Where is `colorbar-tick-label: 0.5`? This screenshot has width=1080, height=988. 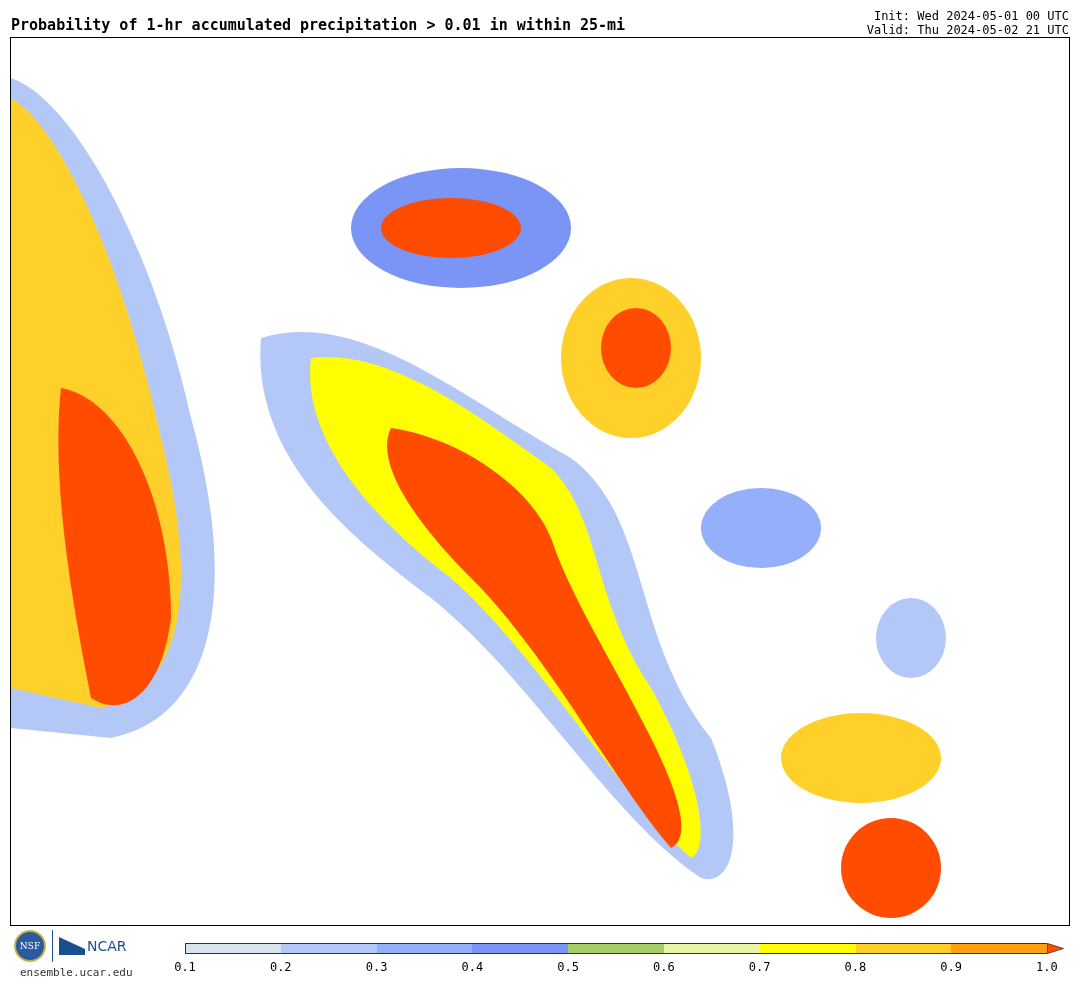
colorbar-tick-label: 0.5 is located at coordinates (568, 967).